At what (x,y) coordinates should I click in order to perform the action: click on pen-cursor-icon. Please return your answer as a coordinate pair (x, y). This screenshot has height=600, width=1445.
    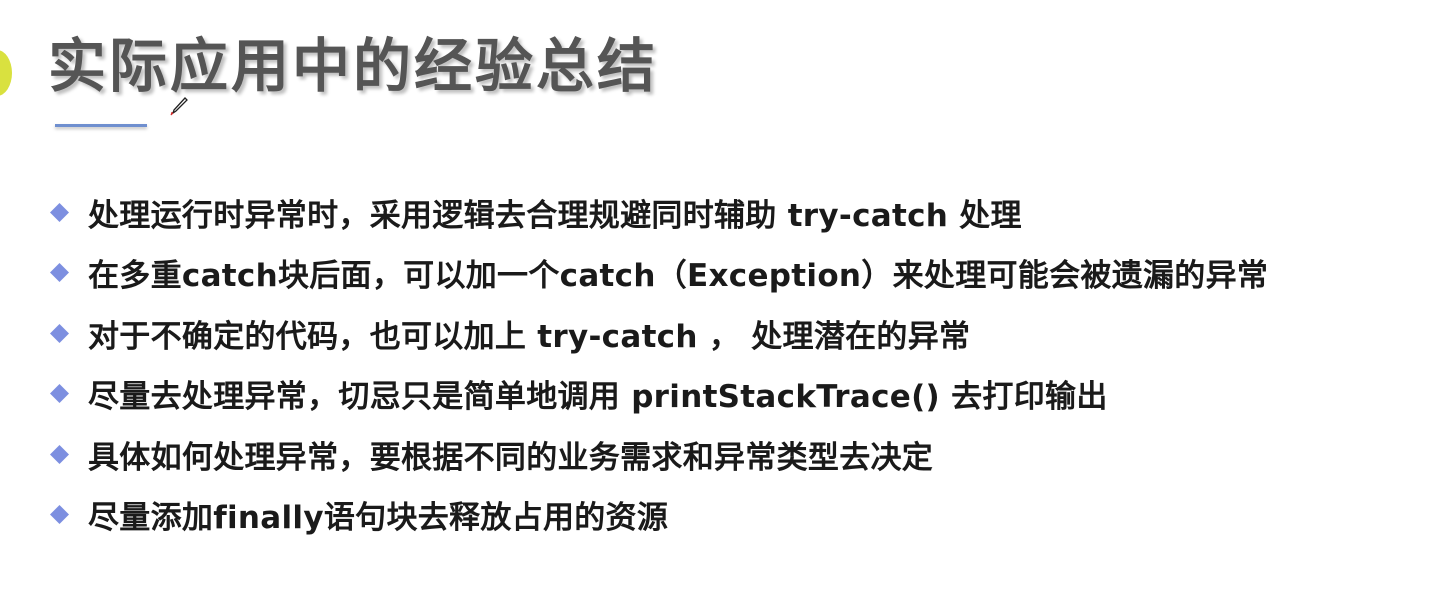
    Looking at the image, I should click on (179, 106).